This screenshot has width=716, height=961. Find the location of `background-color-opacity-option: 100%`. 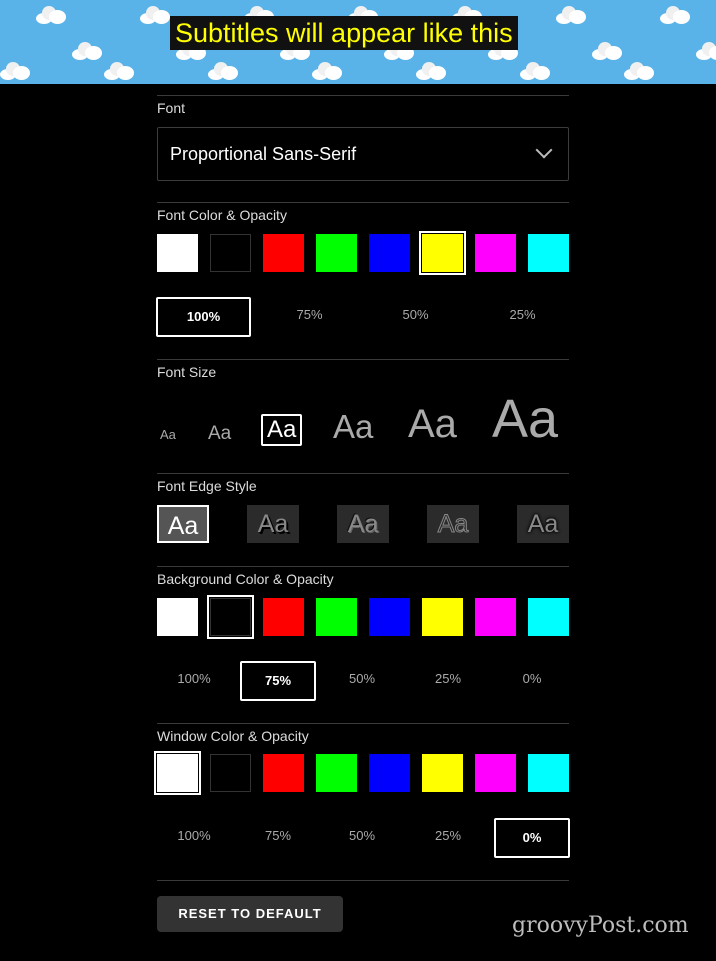

background-color-opacity-option: 100% is located at coordinates (194, 681).